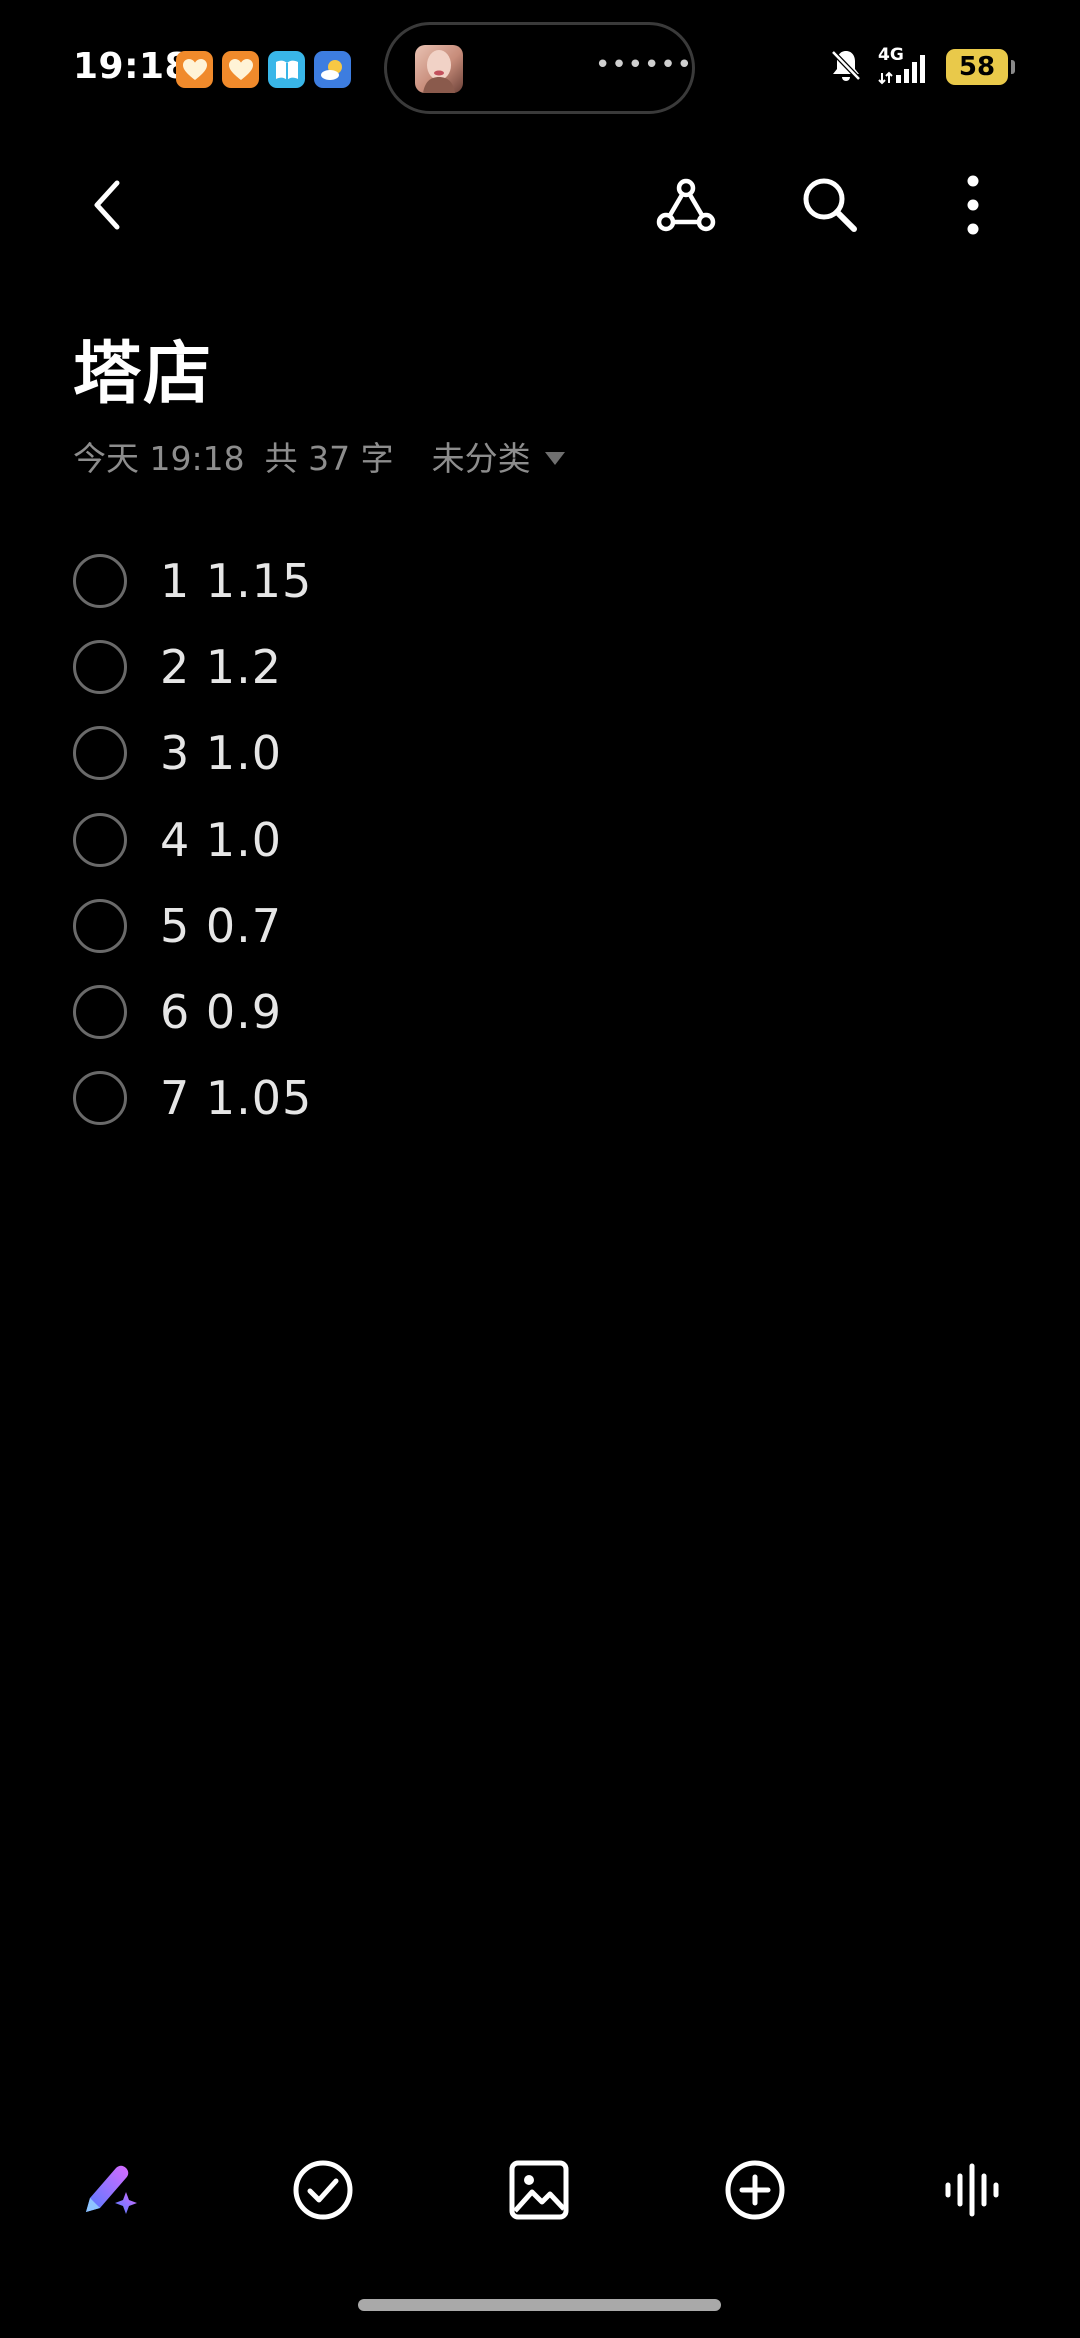 The height and width of the screenshot is (2338, 1080). What do you see at coordinates (523, 753) in the screenshot?
I see `checklist-item: 3 1.0` at bounding box center [523, 753].